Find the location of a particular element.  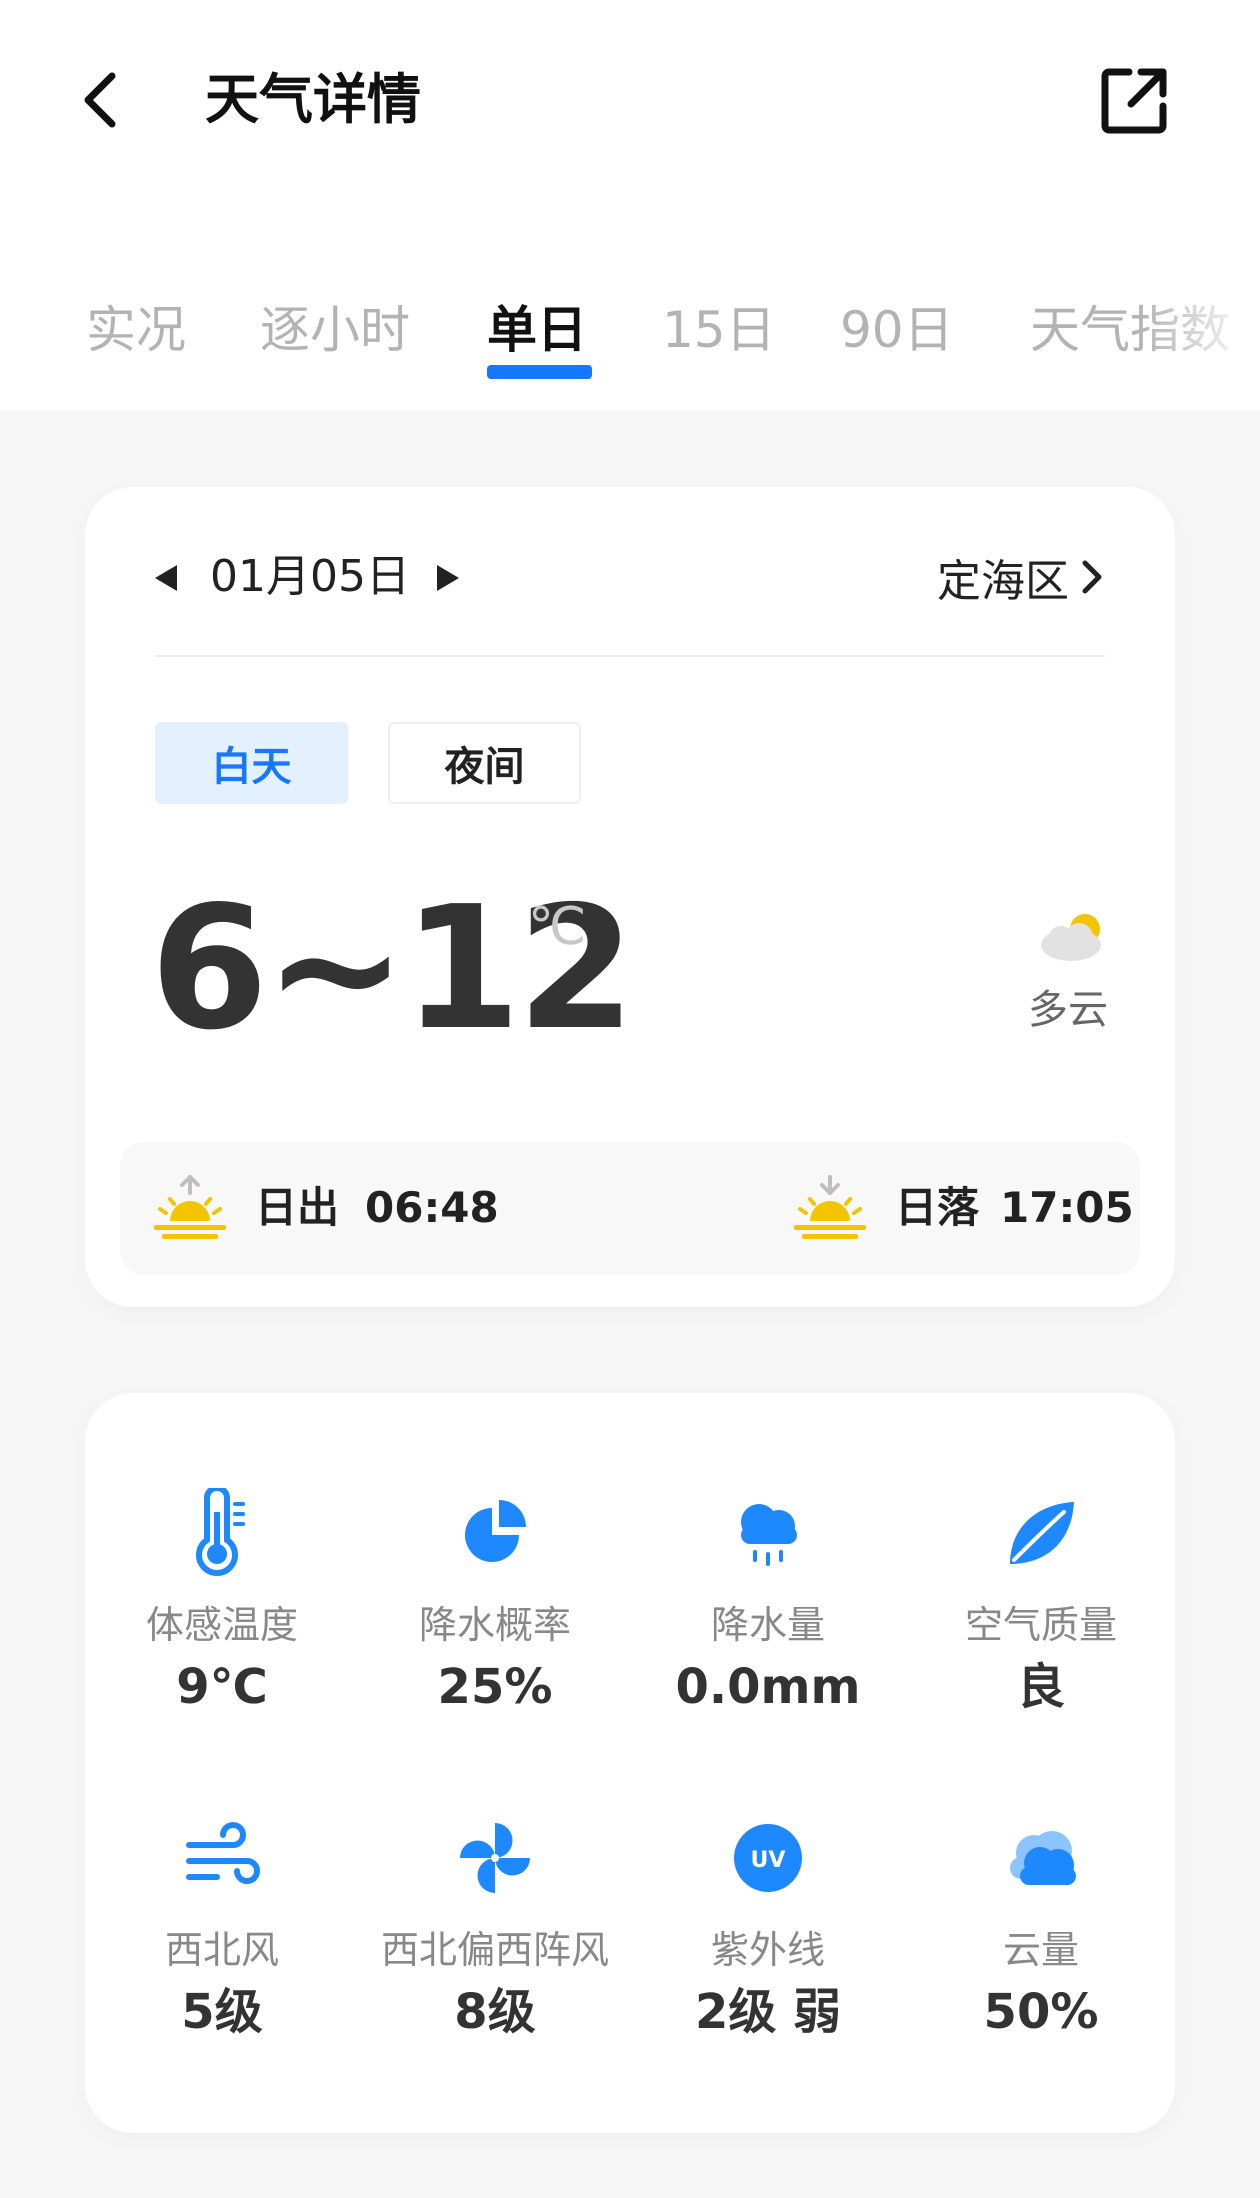

tab-bar: 实况 逐小时 单日 15日 90日 天气指数 is located at coordinates (630, 340).